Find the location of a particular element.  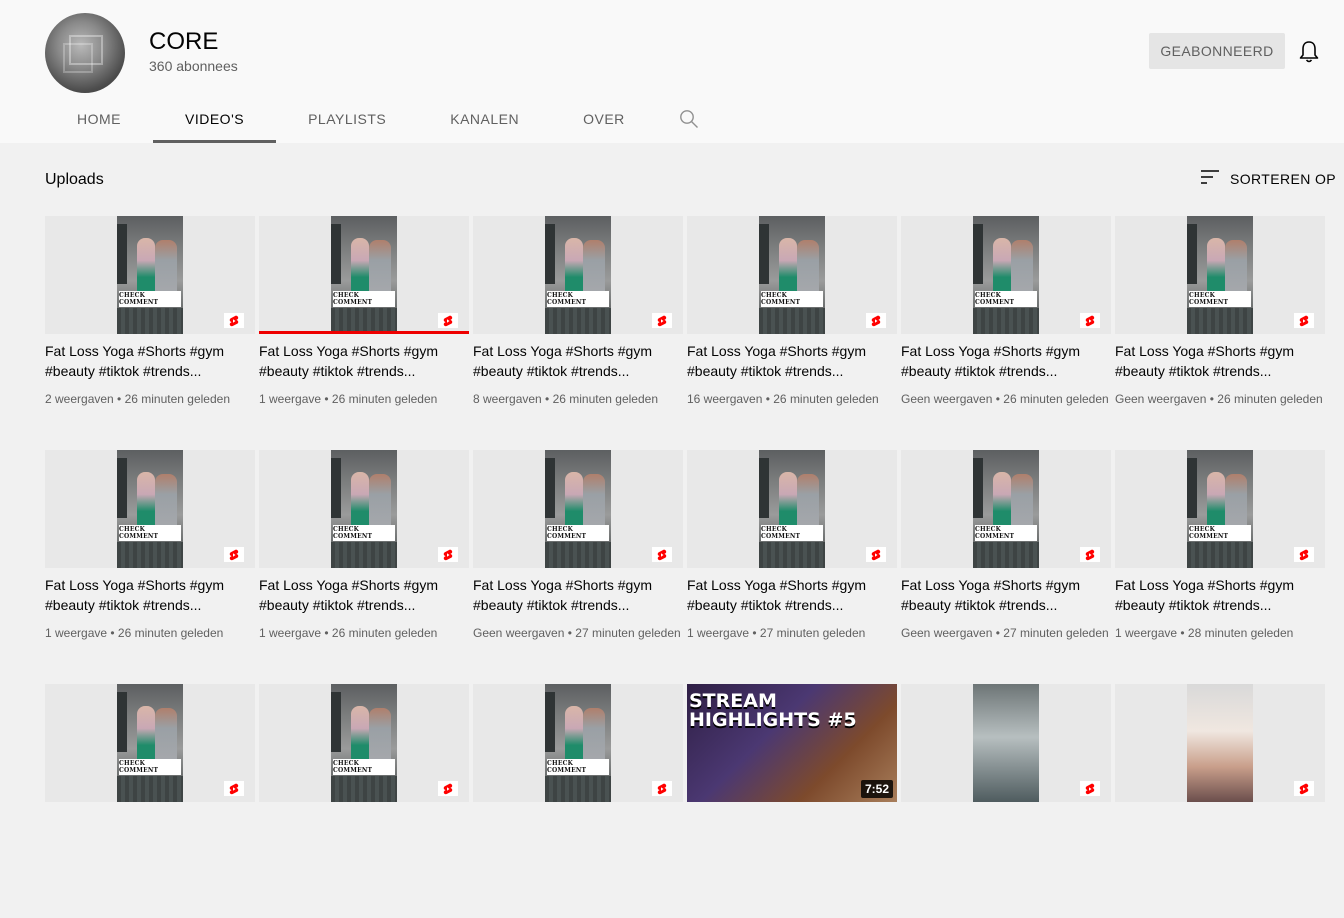

video-card: STREAM HIGHLIGHTS #5 7:52 is located at coordinates (792, 801).